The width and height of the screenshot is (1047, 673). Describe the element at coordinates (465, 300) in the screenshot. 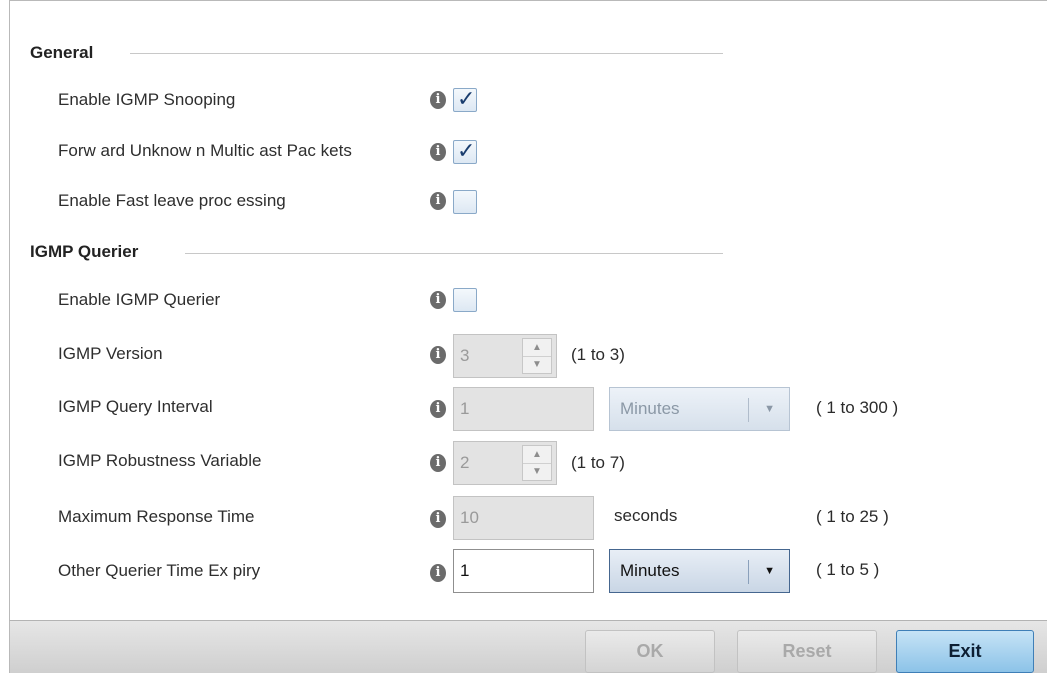

I see `enable-igmp-querier-checkbox` at that location.